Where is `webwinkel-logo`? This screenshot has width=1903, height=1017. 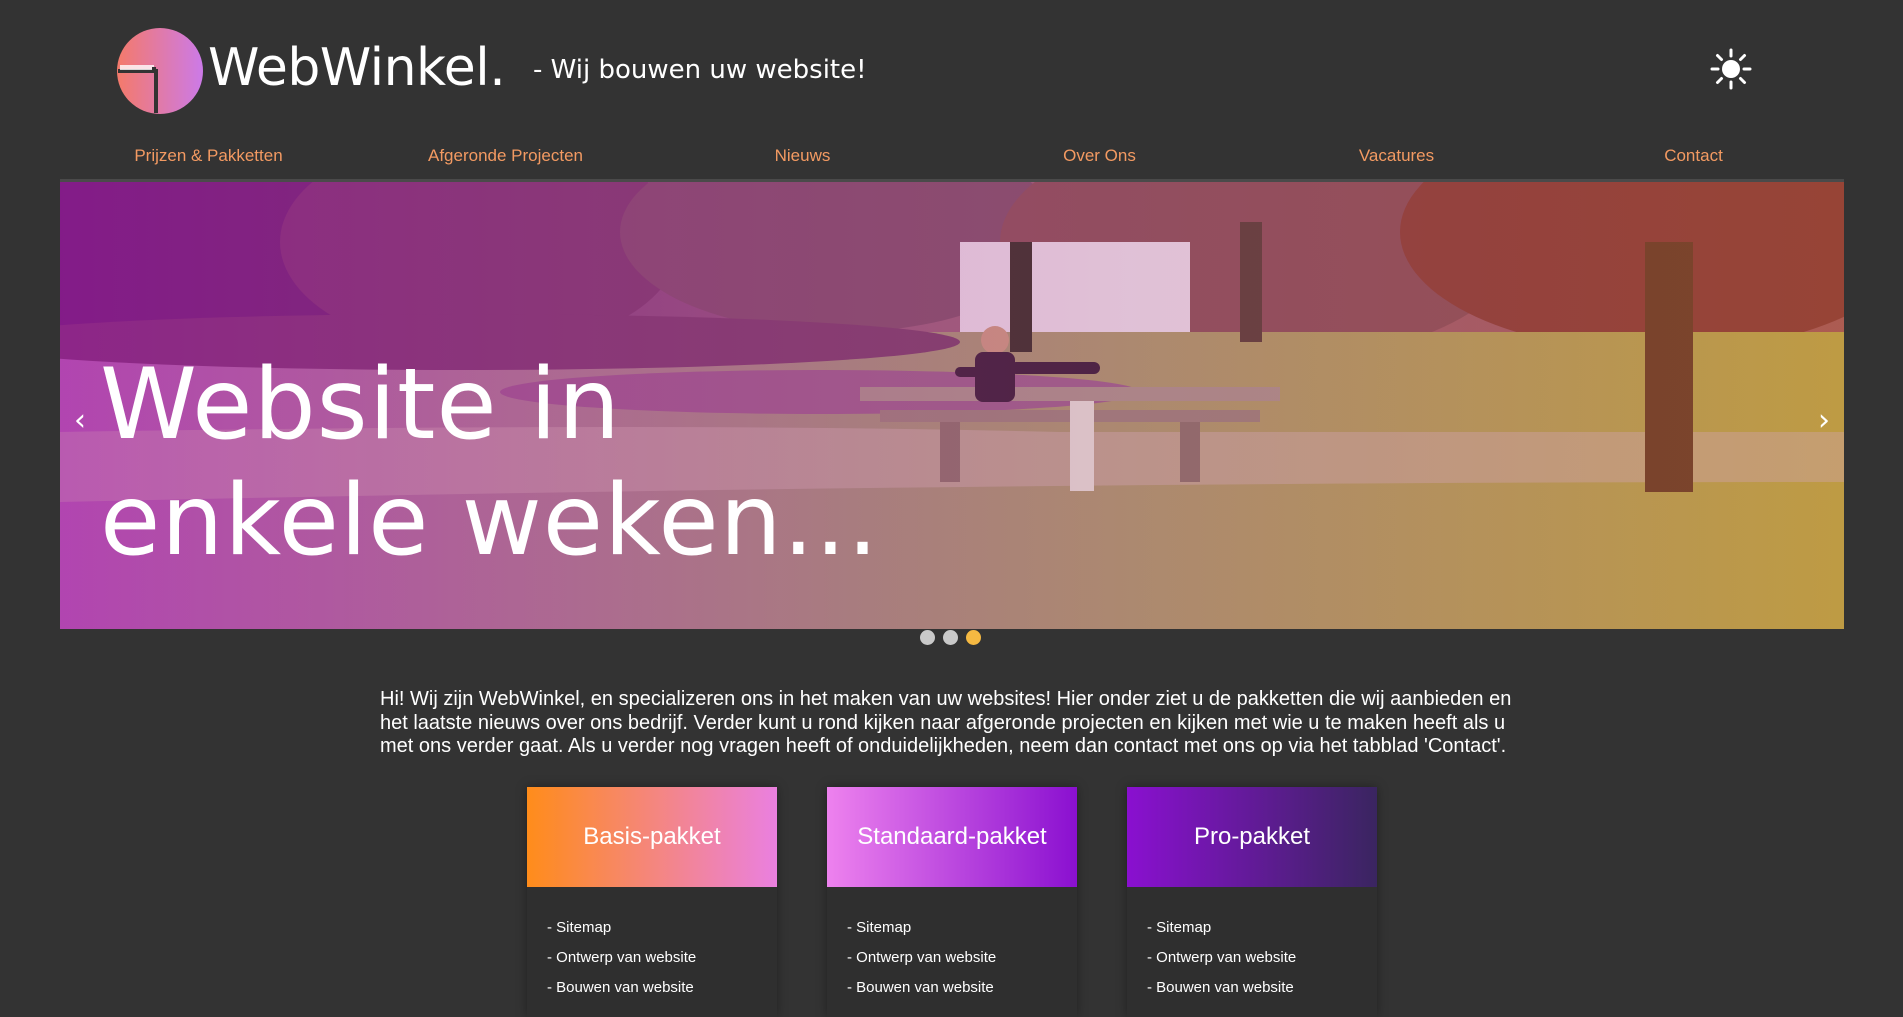 webwinkel-logo is located at coordinates (160, 71).